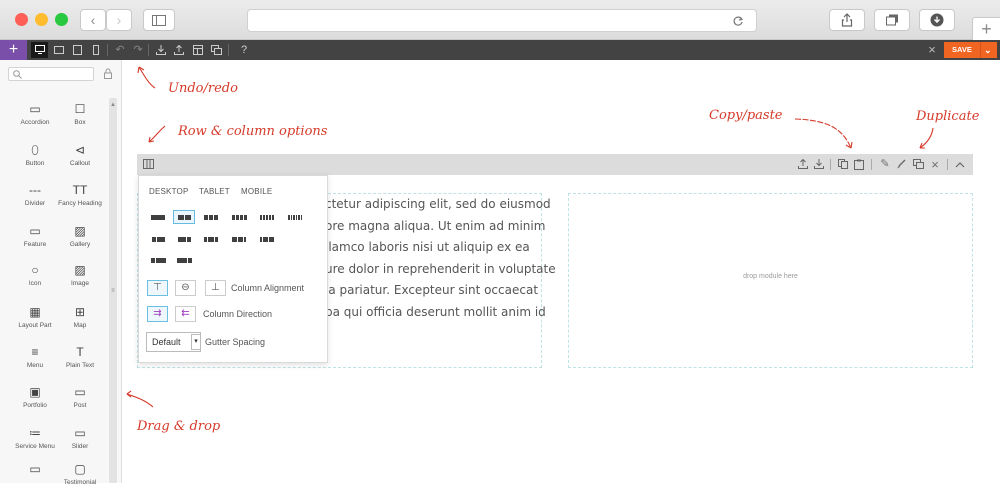  Describe the element at coordinates (35, 114) in the screenshot. I see `module-item: ▭ Accordion` at that location.